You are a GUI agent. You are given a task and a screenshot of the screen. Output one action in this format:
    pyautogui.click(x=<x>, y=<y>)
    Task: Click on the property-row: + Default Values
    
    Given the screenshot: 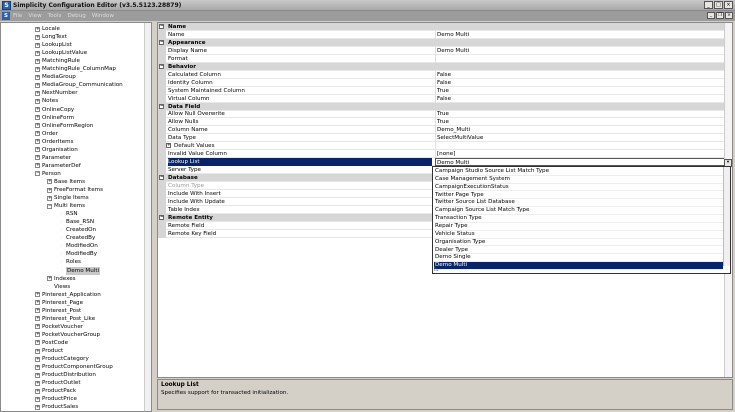 What is the action you would take?
    pyautogui.click(x=445, y=146)
    